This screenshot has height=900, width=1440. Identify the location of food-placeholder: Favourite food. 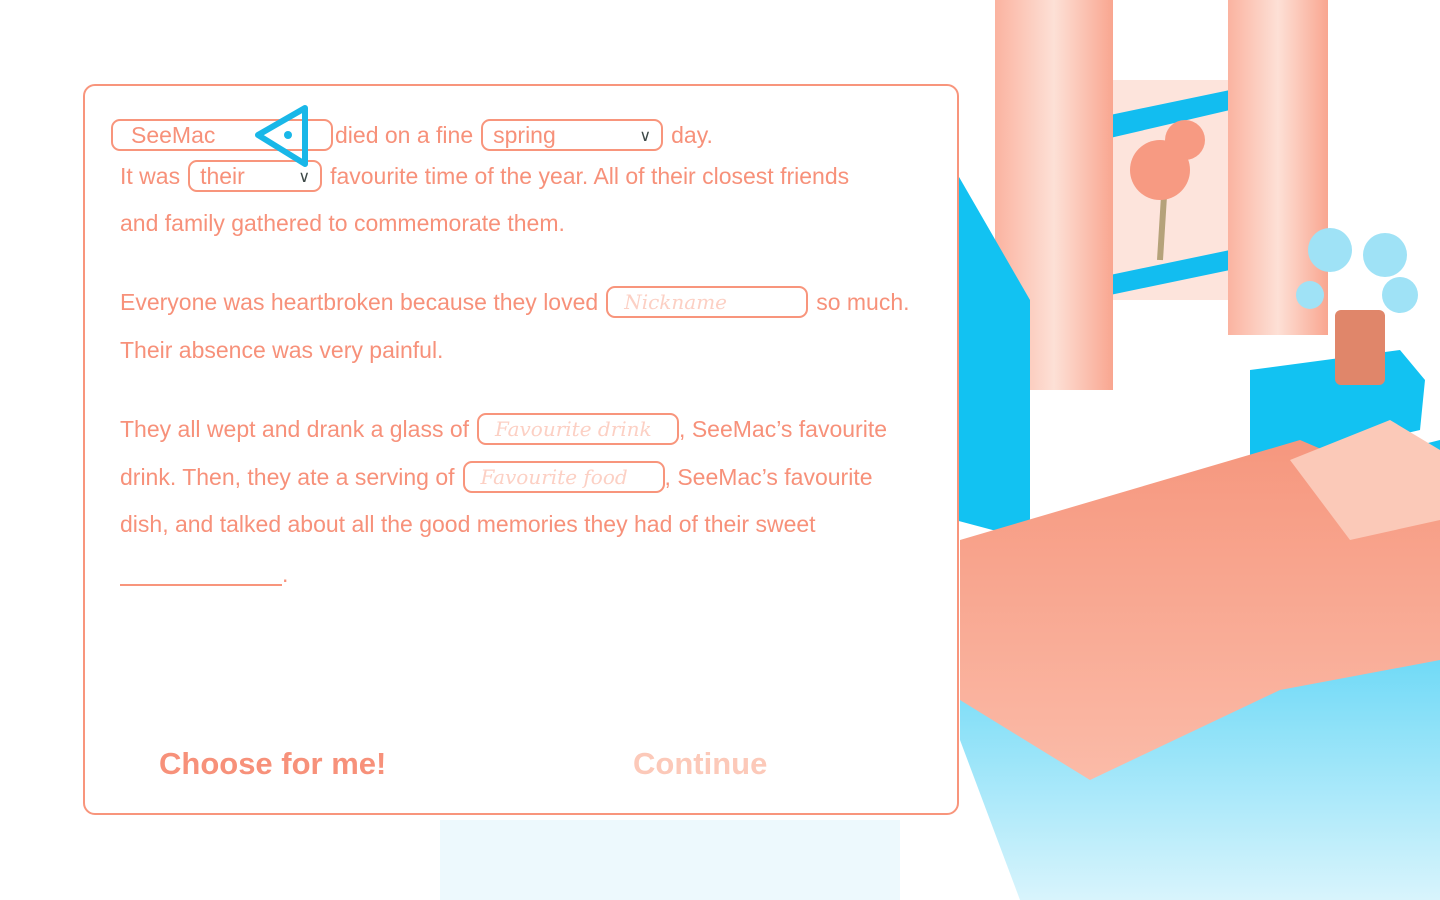
(554, 477).